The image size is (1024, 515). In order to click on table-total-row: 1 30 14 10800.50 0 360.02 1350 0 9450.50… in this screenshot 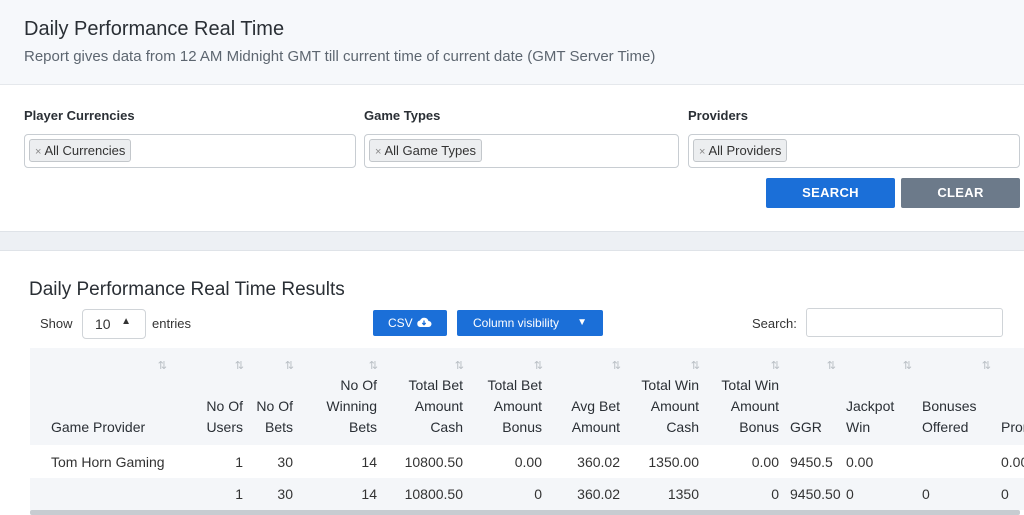, I will do `click(527, 494)`.